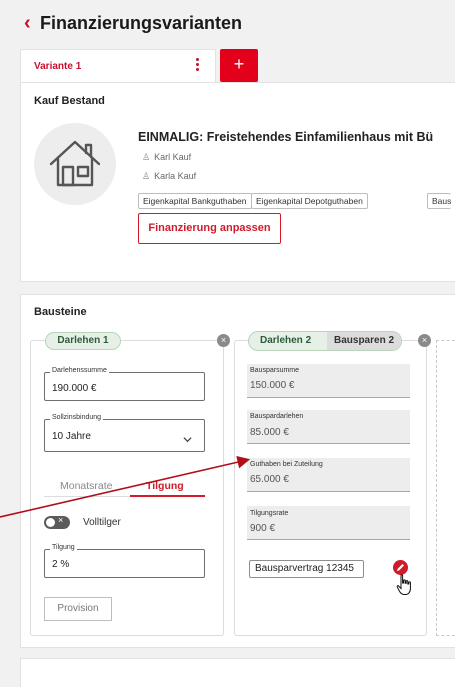 The height and width of the screenshot is (687, 455). I want to click on annotation-arrow-icon, so click(125, 486).